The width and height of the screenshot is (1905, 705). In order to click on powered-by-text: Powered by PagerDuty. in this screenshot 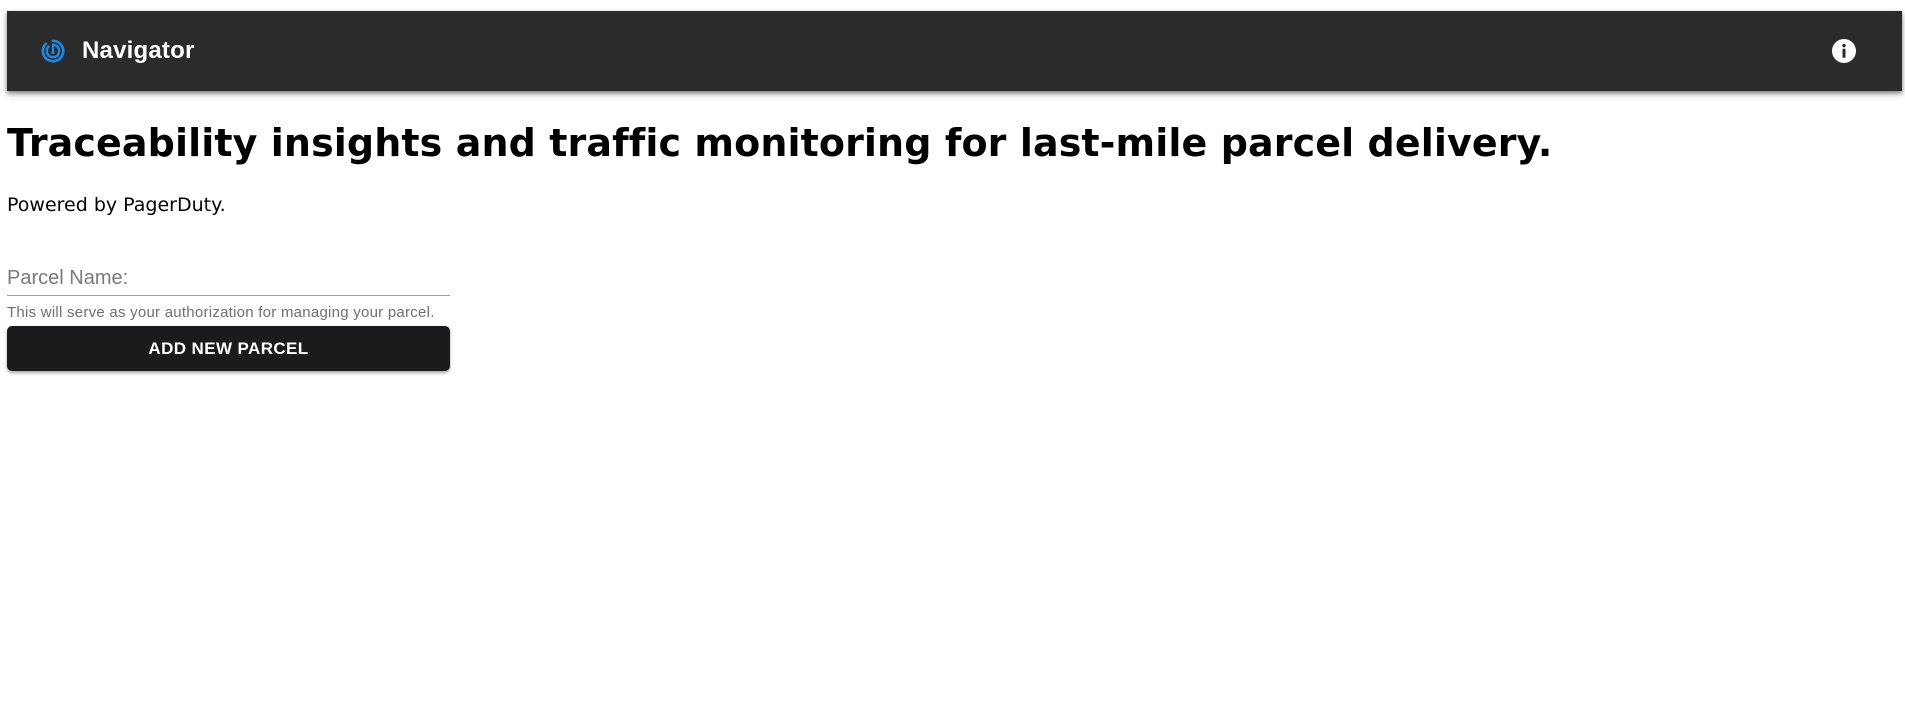, I will do `click(116, 205)`.